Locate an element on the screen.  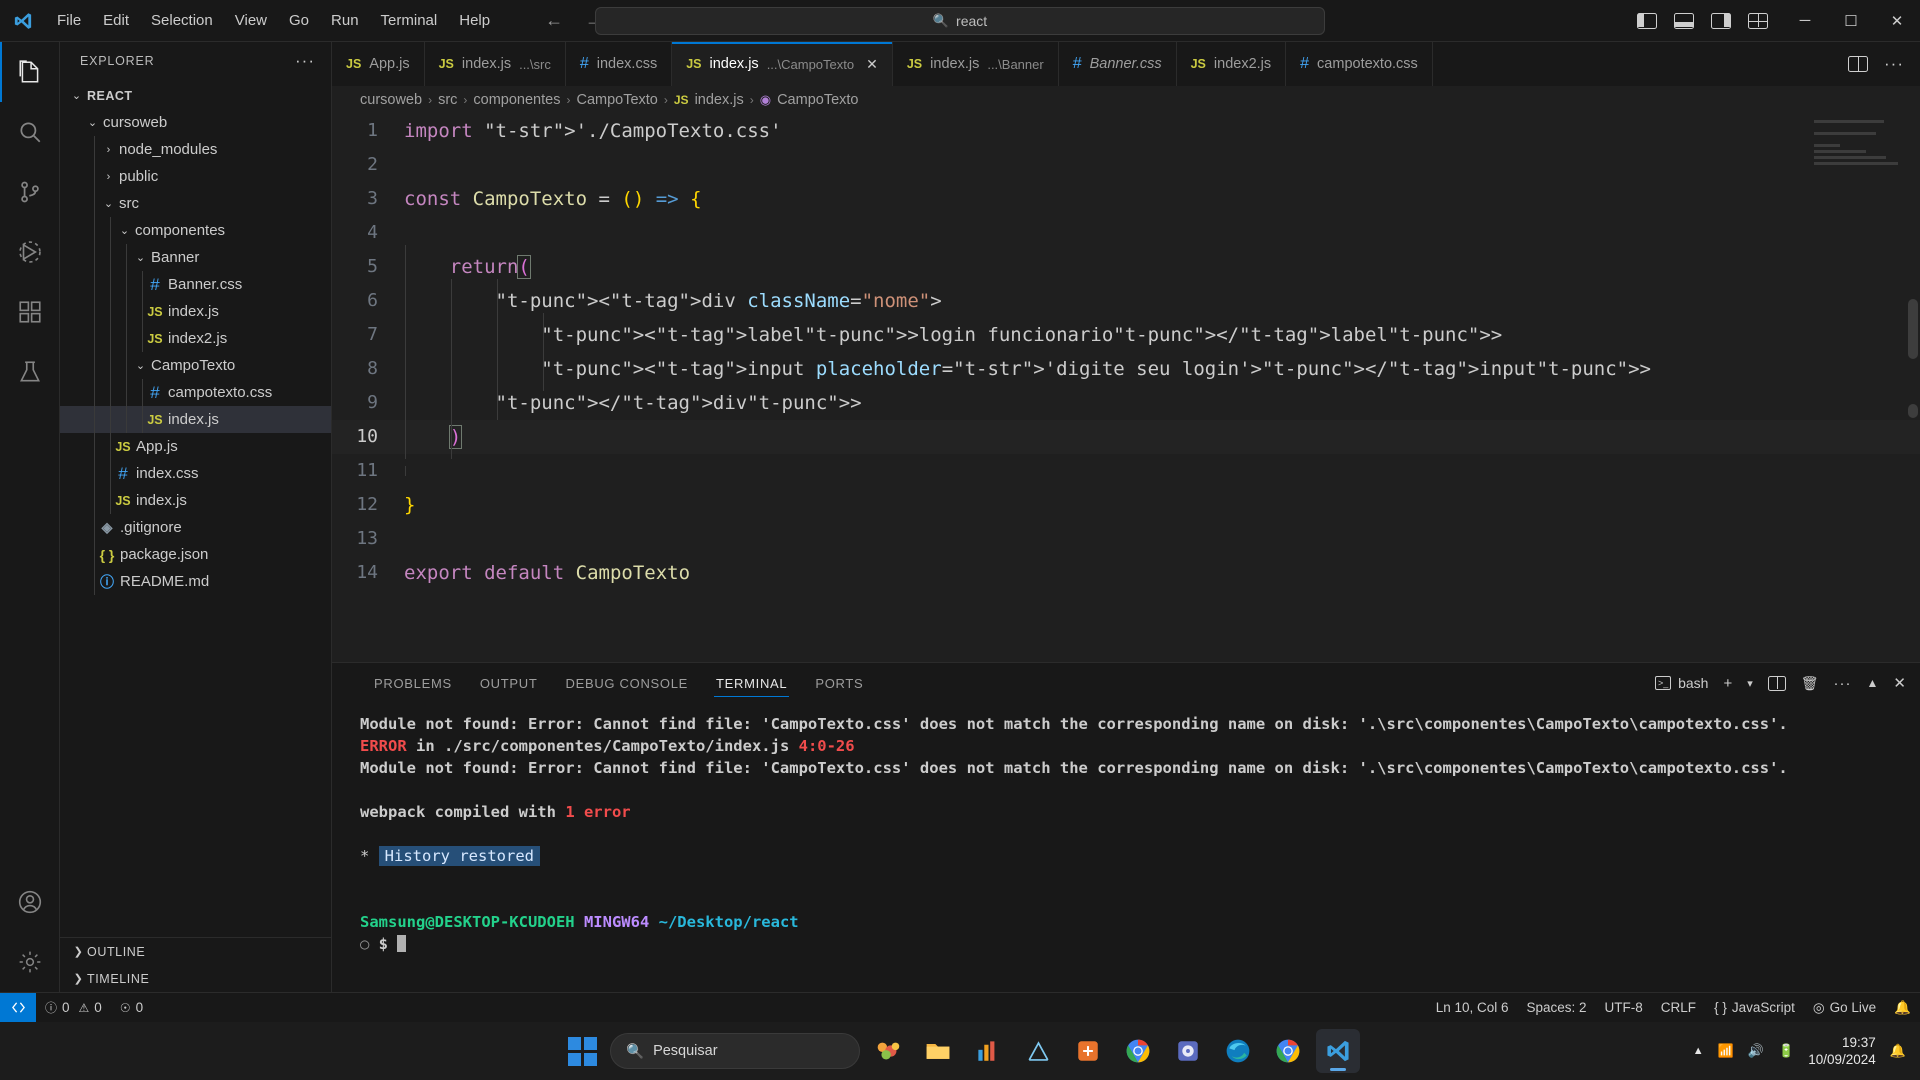
taskbar-clock: 19:37 10/09/2024 is located at coordinates (1842, 1051).